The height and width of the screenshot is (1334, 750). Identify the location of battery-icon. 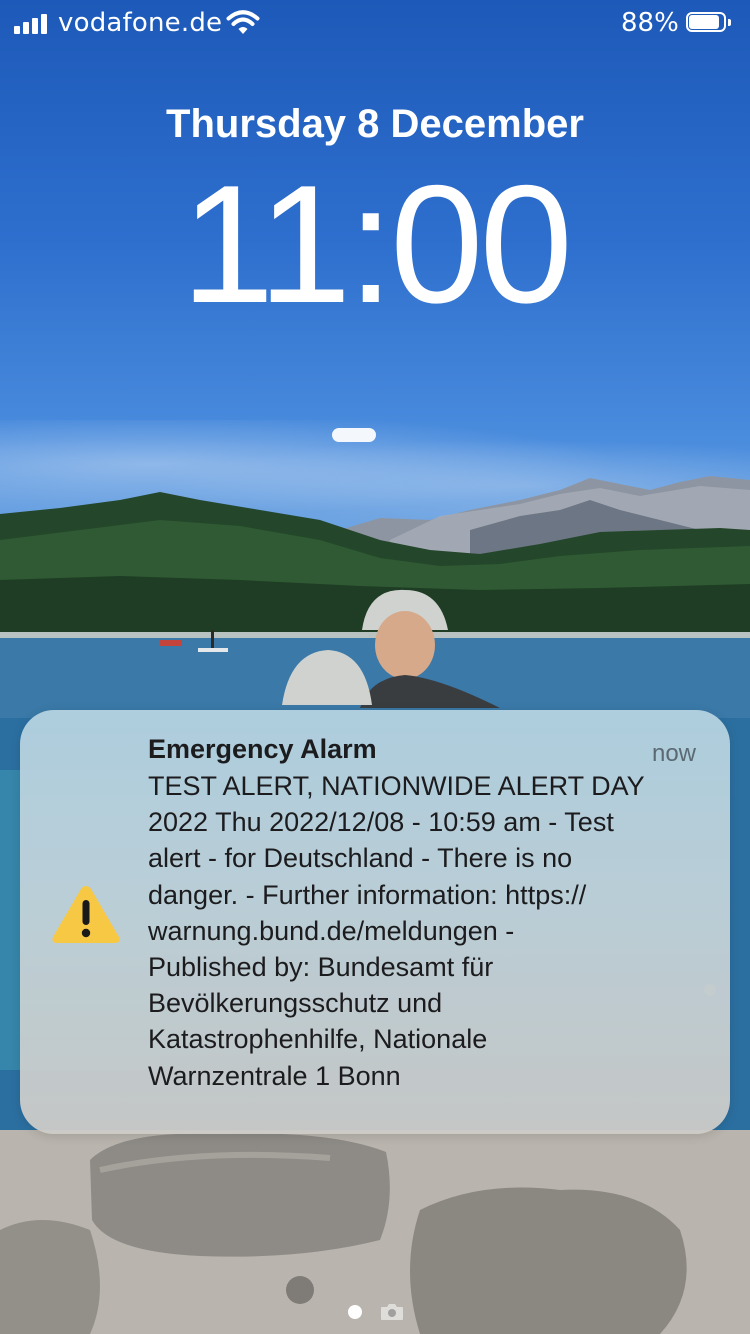
(709, 23).